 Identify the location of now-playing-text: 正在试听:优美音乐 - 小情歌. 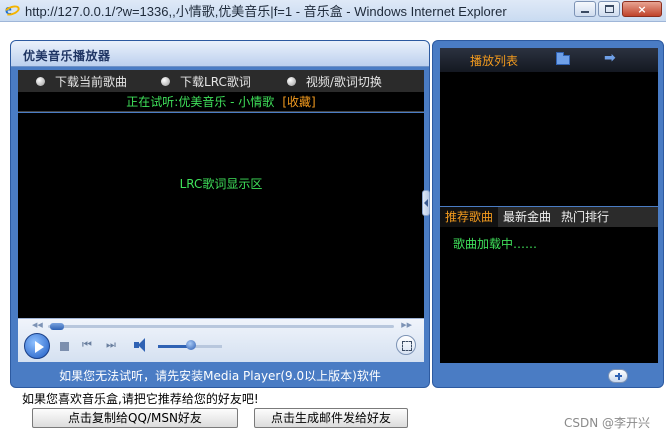
(200, 102).